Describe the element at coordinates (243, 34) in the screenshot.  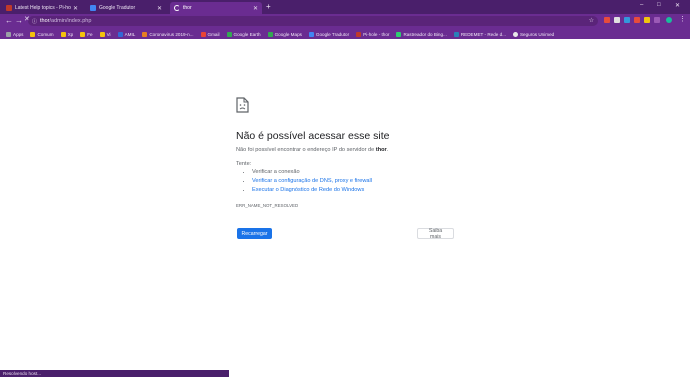
I see `bookmark-link: Google Earth` at that location.